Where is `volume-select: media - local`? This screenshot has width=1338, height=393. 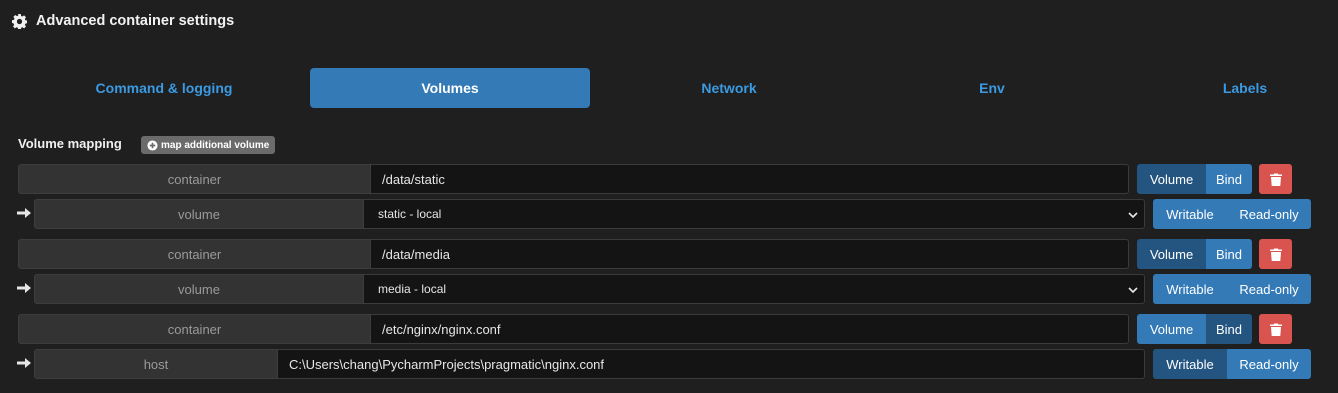
volume-select: media - local is located at coordinates (754, 289).